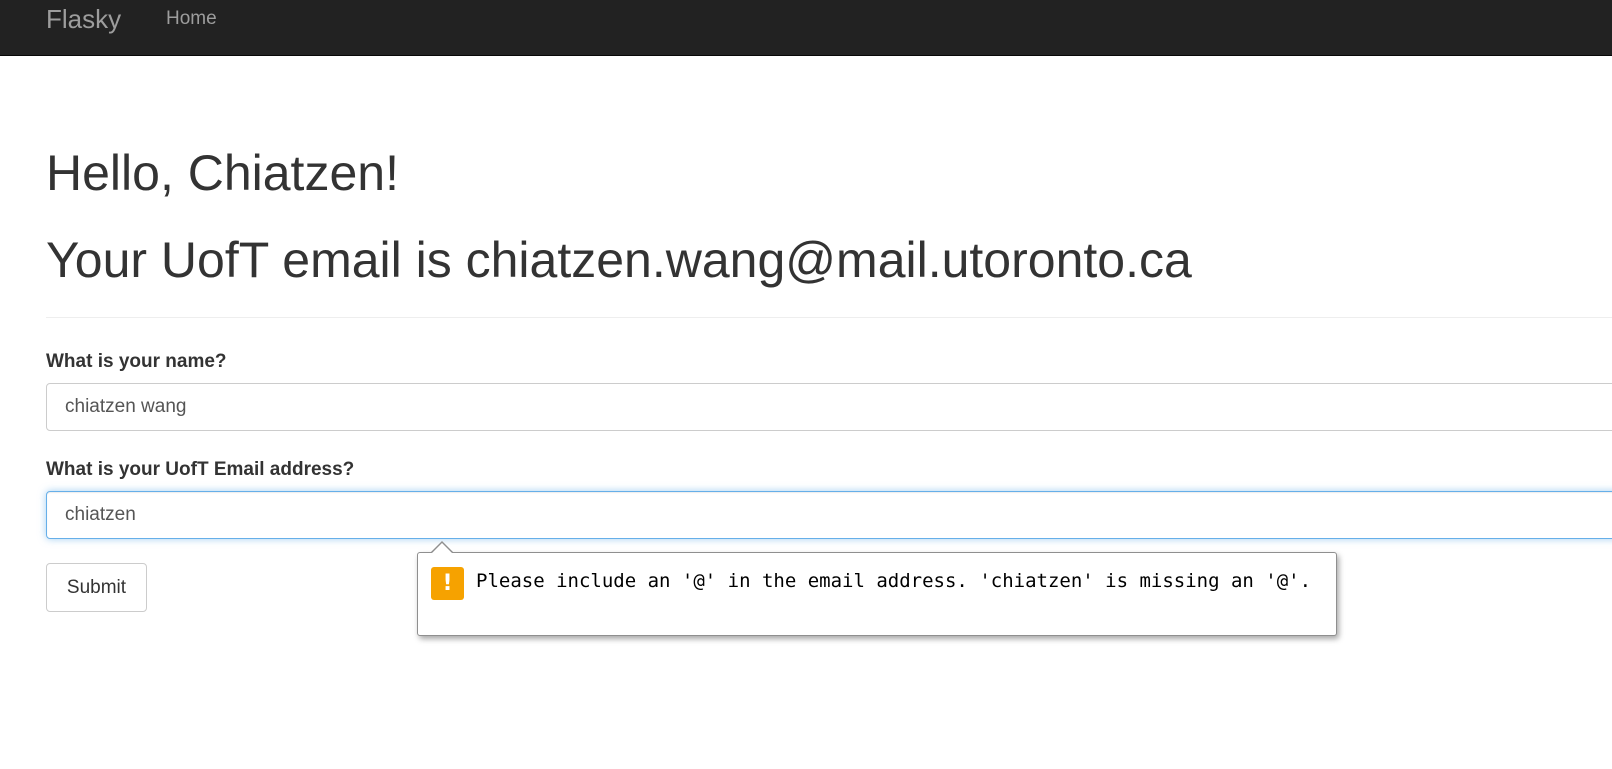 The image size is (1612, 769). Describe the element at coordinates (829, 515) in the screenshot. I see `email-input` at that location.